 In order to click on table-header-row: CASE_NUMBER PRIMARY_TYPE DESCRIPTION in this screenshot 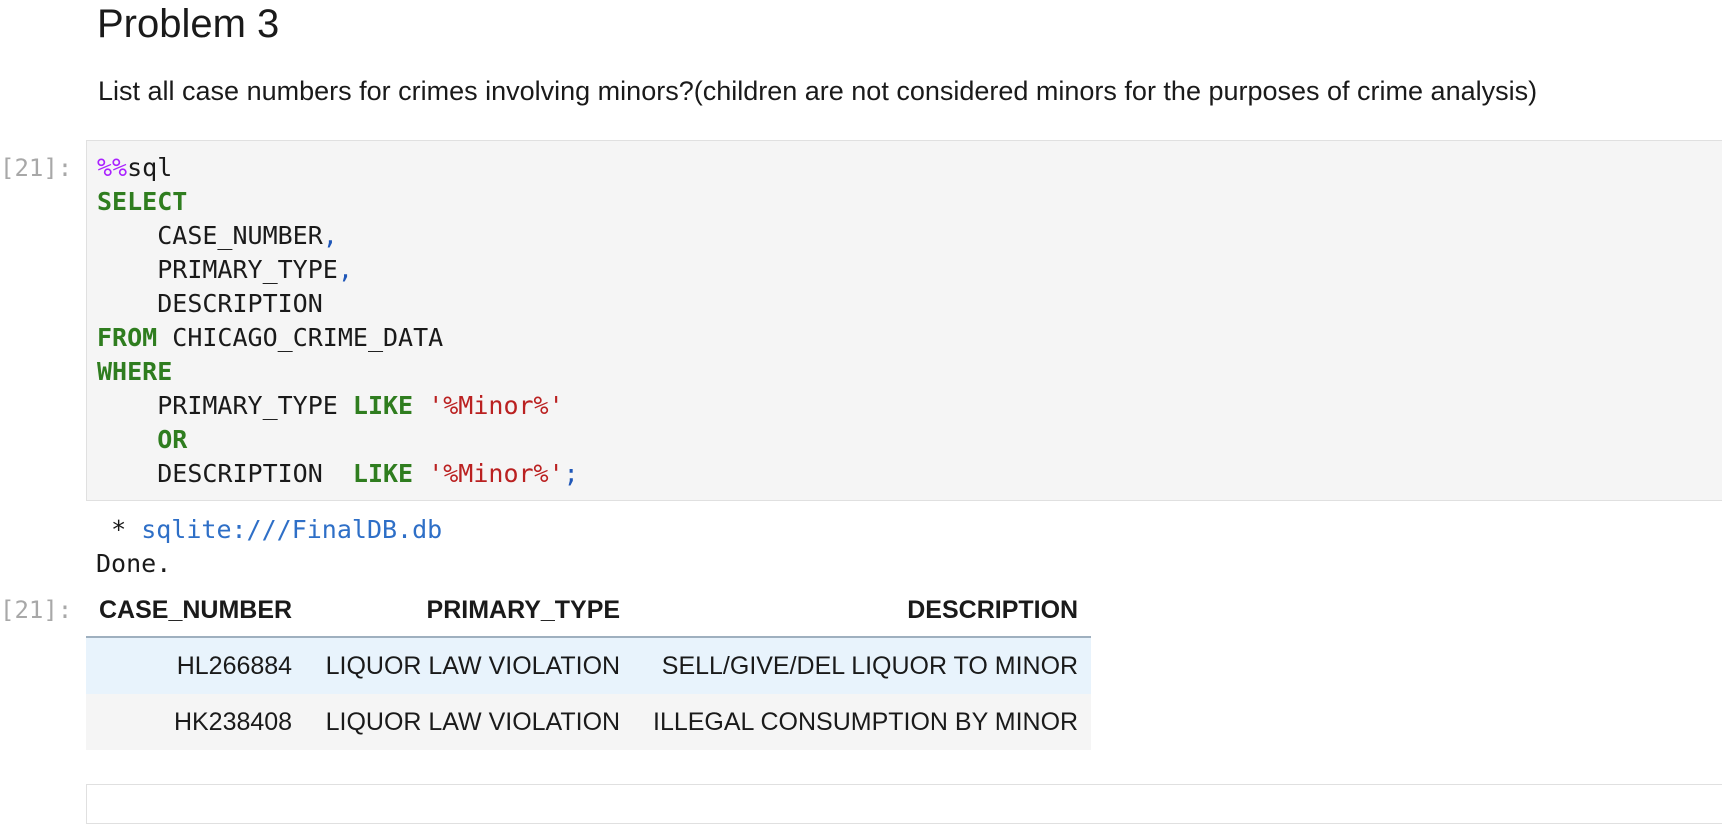, I will do `click(589, 611)`.